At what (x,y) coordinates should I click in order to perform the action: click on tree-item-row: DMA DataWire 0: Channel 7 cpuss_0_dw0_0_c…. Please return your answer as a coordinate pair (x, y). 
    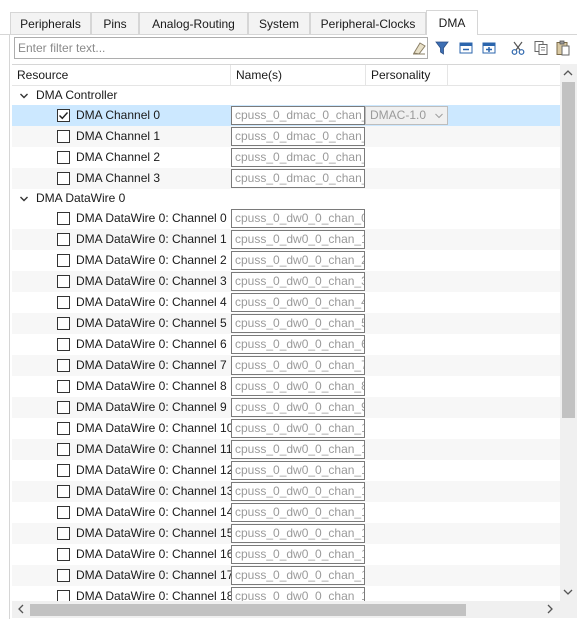
    Looking at the image, I should click on (286, 365).